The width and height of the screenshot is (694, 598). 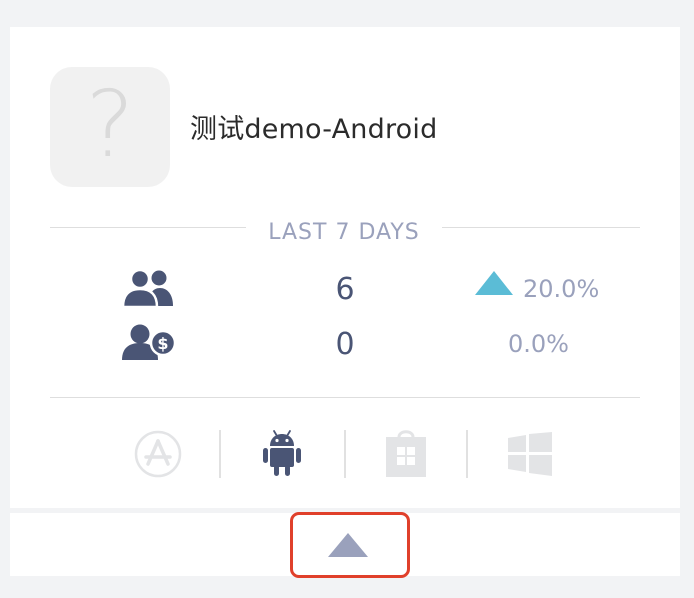 I want to click on paying-users-count: 0, so click(x=345, y=344).